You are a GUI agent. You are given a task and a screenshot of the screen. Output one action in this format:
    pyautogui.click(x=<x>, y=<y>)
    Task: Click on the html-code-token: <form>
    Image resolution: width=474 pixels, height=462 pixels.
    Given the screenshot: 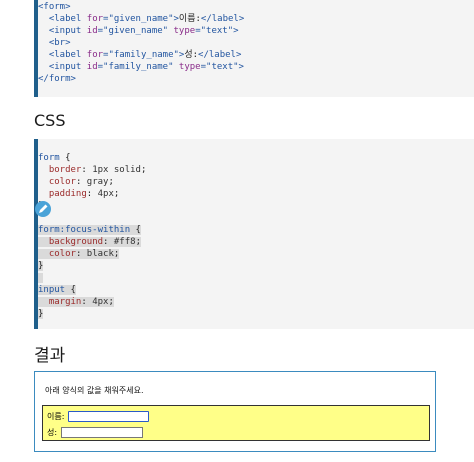 What is the action you would take?
    pyautogui.click(x=54, y=7)
    